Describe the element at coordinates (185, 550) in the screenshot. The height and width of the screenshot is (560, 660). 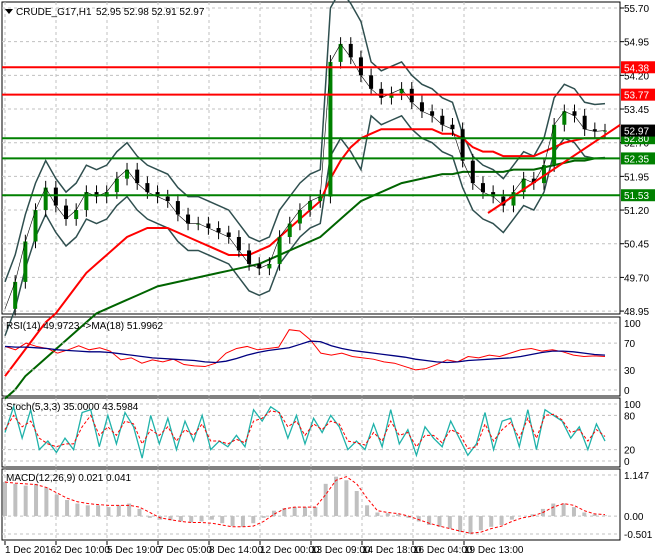
I see `x-tick-label: 7 Dec 05:00` at that location.